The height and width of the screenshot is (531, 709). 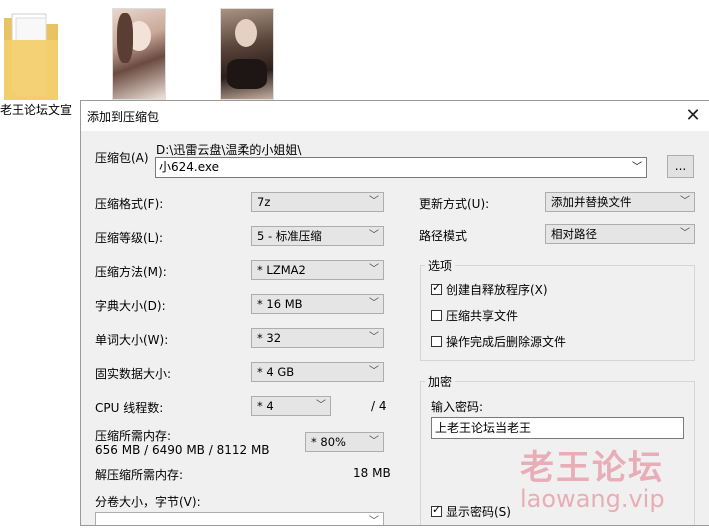 What do you see at coordinates (182, 450) in the screenshot?
I see `mem-compress-detail: 656 MB / 6490 MB / 8112 MB` at bounding box center [182, 450].